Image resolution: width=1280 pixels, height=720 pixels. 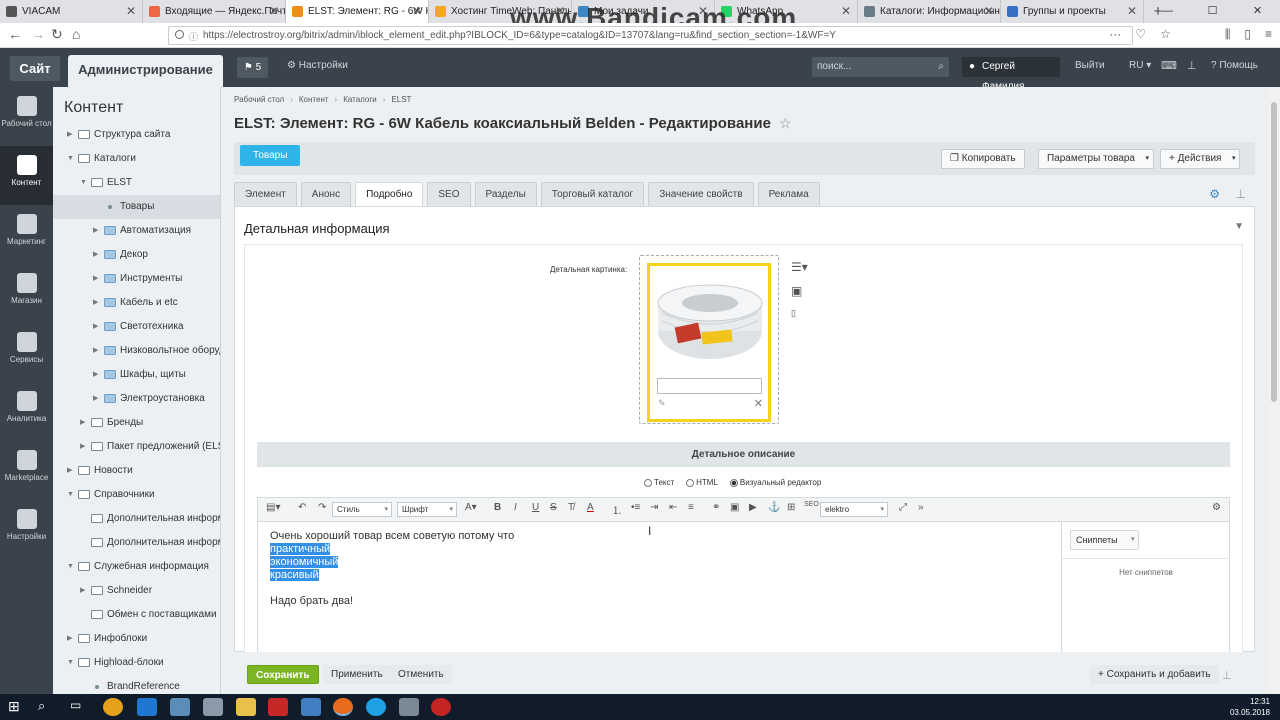 What do you see at coordinates (734, 507) in the screenshot?
I see `insert-image-icon: ▣` at bounding box center [734, 507].